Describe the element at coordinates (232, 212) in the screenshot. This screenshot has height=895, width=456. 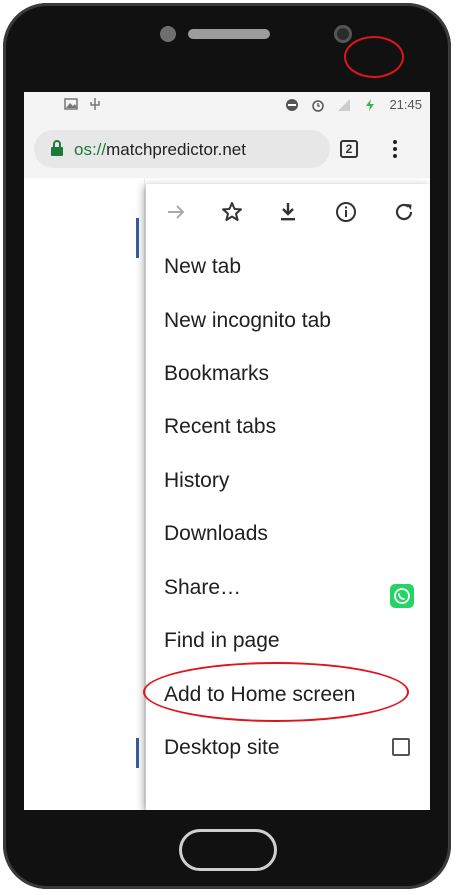
I see `bookmark-star-icon` at that location.